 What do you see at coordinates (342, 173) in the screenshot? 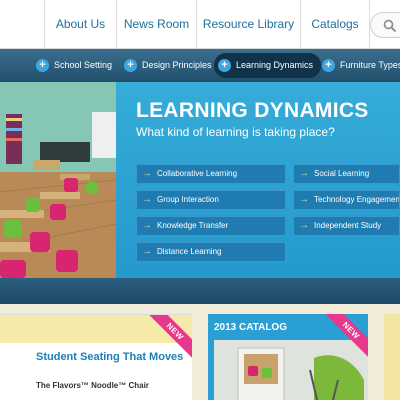
I see `option-label: Social Learning` at bounding box center [342, 173].